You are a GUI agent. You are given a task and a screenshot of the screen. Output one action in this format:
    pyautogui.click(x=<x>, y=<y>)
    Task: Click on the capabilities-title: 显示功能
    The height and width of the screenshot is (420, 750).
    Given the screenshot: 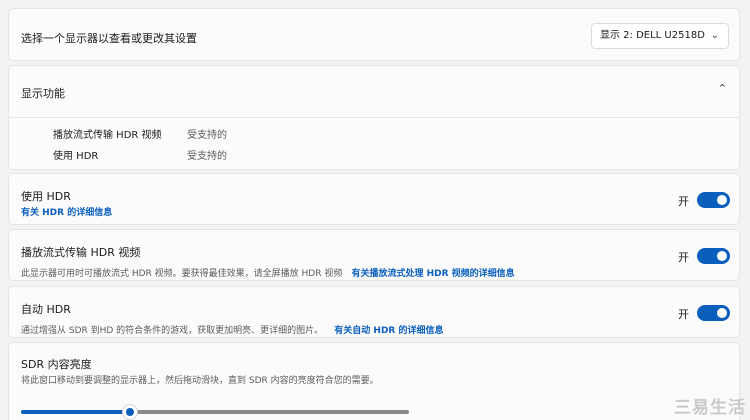 What is the action you would take?
    pyautogui.click(x=43, y=93)
    